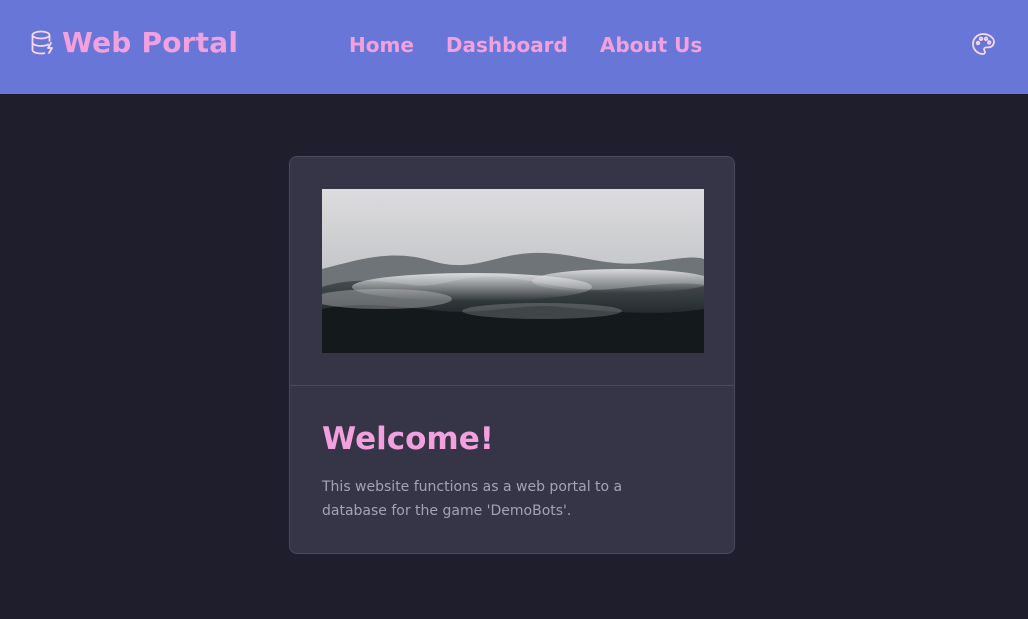 This screenshot has width=1028, height=619. What do you see at coordinates (150, 42) in the screenshot?
I see `brand-title: Web Portal` at bounding box center [150, 42].